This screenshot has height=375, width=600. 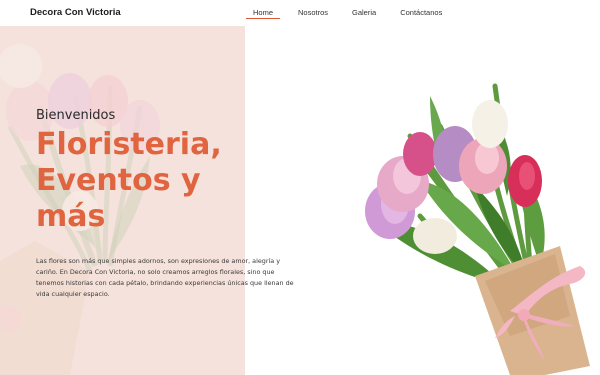 I want to click on hero-welcome: Bienvenidos, so click(x=76, y=115).